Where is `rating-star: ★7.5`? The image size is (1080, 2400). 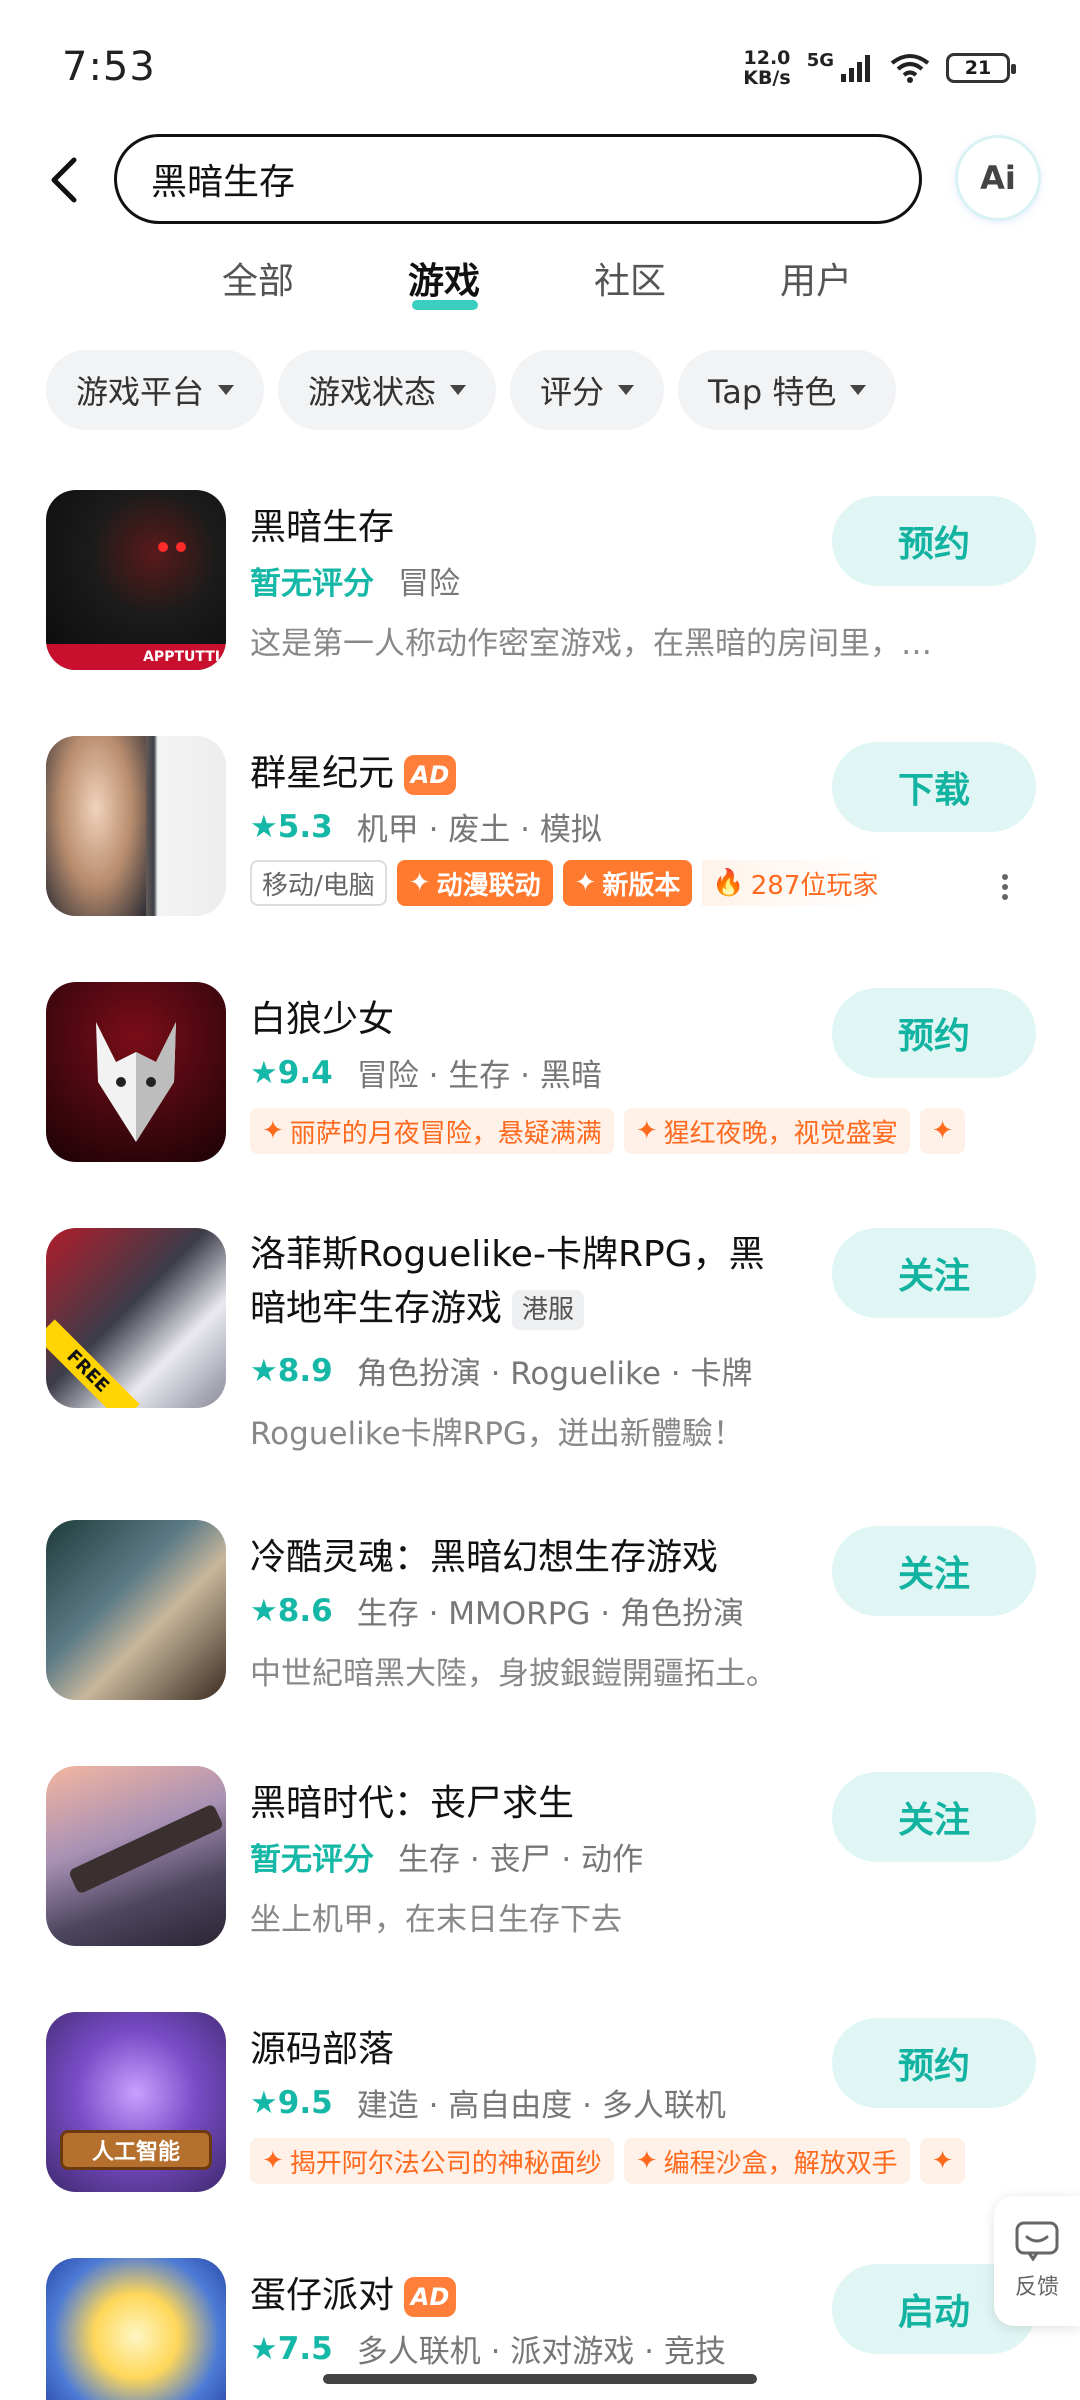 rating-star: ★7.5 is located at coordinates (291, 2348).